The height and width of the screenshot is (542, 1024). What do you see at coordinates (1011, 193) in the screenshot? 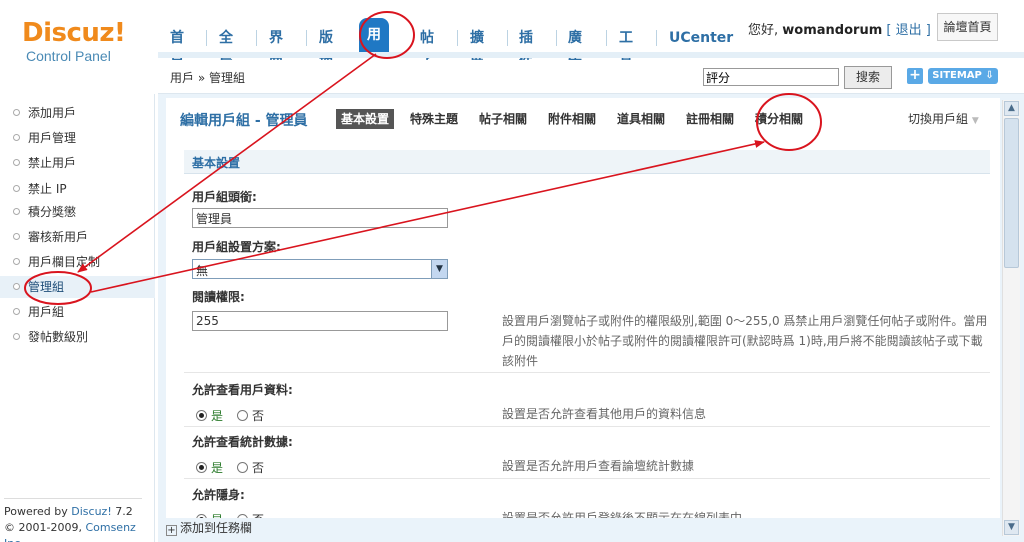
I see `scroll-thumb` at bounding box center [1011, 193].